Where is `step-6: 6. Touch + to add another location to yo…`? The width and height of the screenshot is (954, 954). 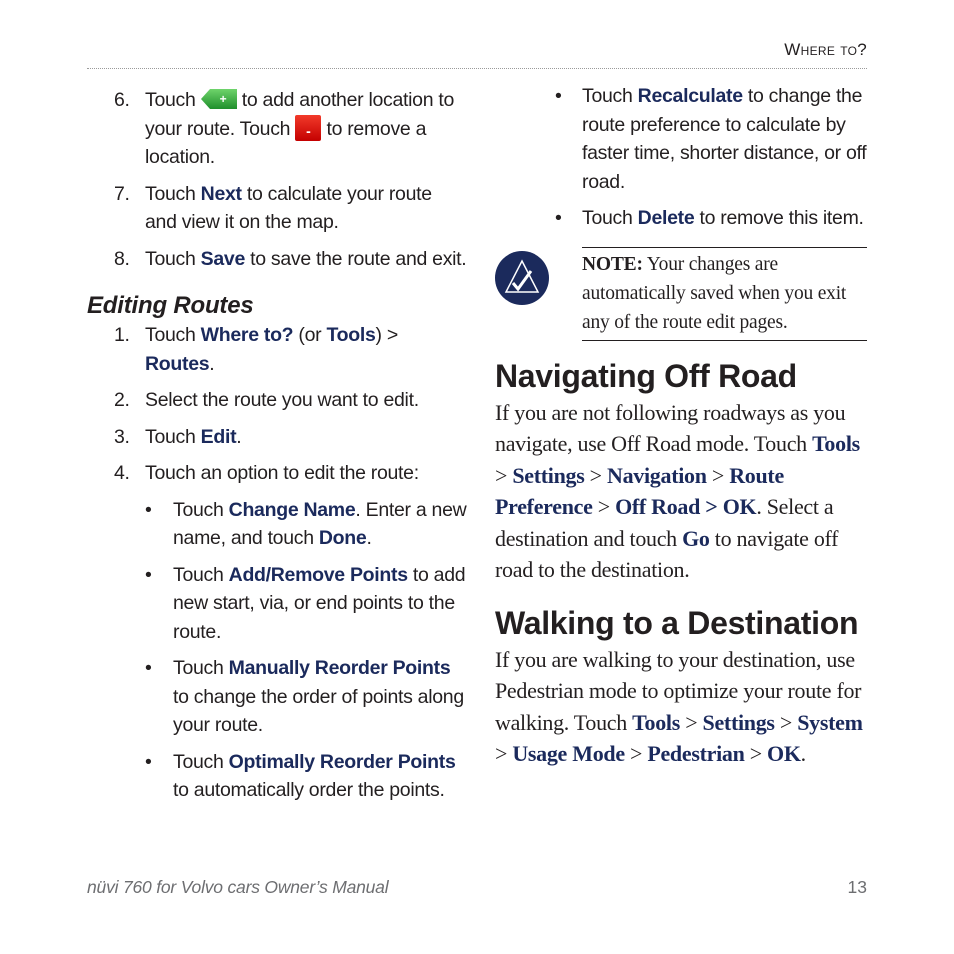 step-6: 6. Touch + to add another location to yo… is located at coordinates (277, 129).